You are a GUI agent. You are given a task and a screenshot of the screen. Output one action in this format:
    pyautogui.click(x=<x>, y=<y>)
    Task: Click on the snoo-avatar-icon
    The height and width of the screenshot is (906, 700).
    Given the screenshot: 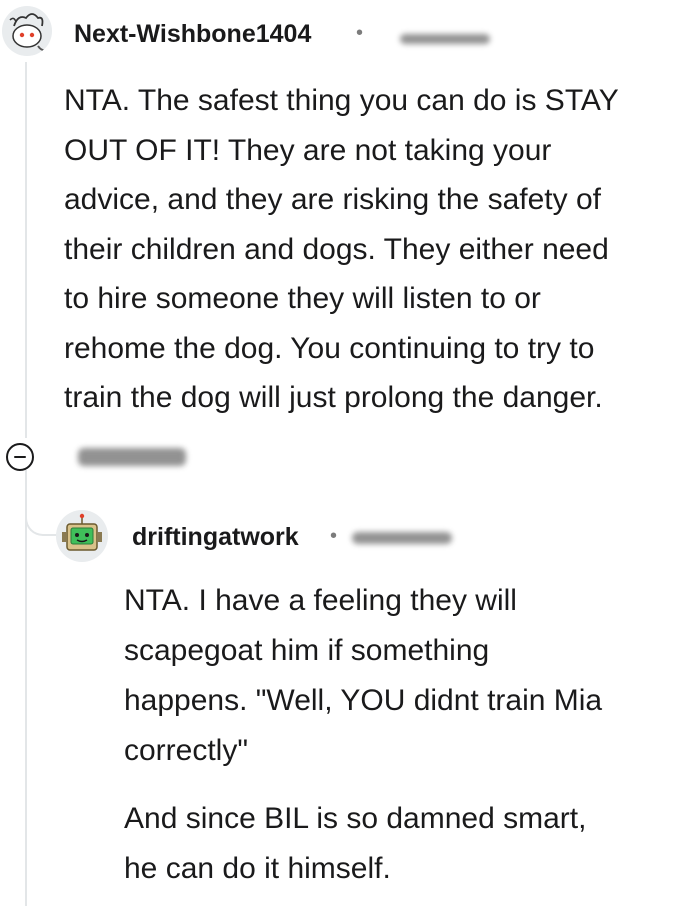 What is the action you would take?
    pyautogui.click(x=27, y=31)
    